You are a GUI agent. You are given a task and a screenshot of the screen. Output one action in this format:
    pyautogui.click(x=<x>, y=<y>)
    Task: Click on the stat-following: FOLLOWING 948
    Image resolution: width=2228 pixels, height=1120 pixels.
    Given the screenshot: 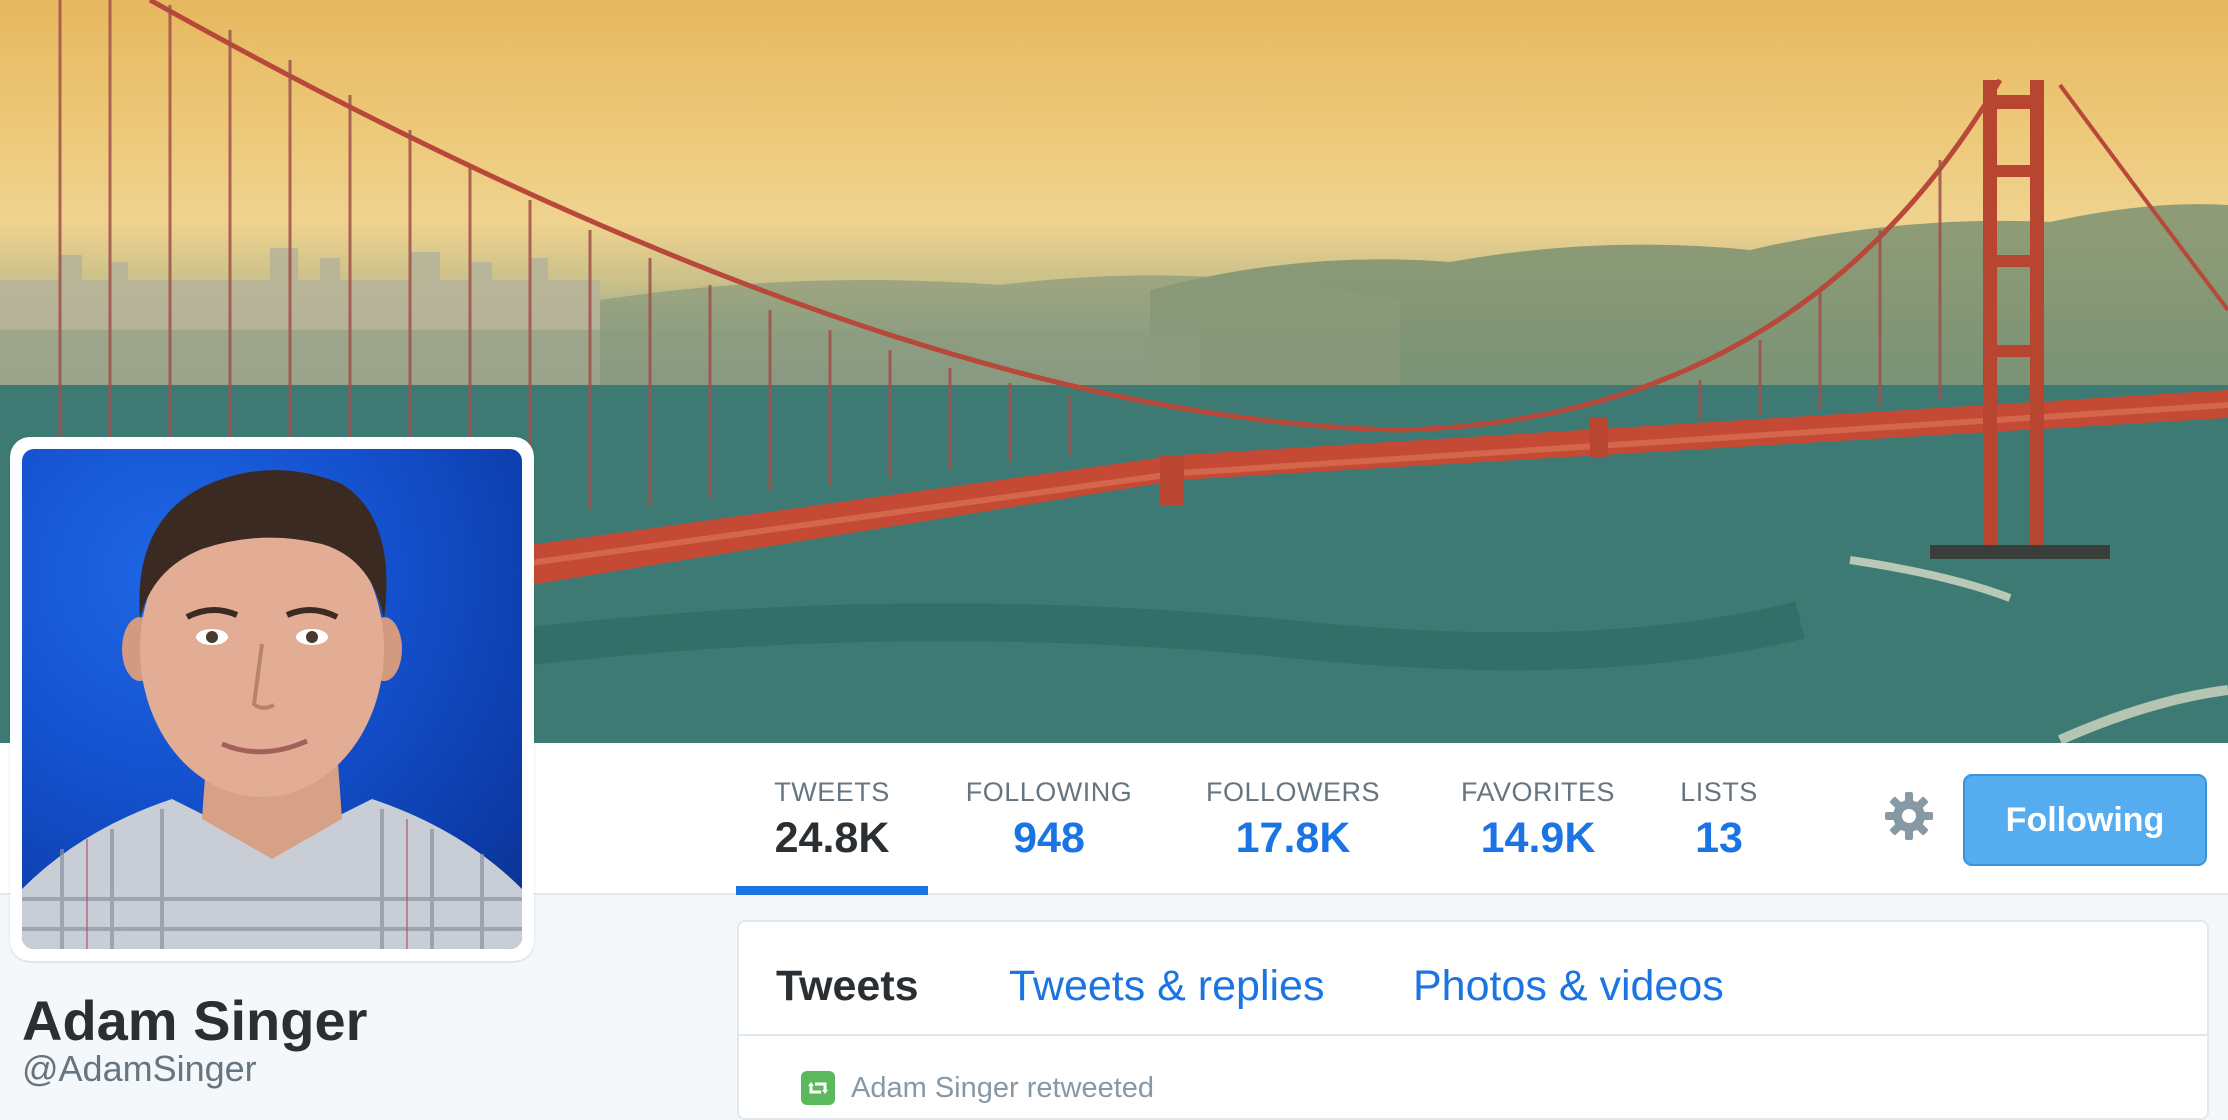 What is the action you would take?
    pyautogui.click(x=1049, y=818)
    